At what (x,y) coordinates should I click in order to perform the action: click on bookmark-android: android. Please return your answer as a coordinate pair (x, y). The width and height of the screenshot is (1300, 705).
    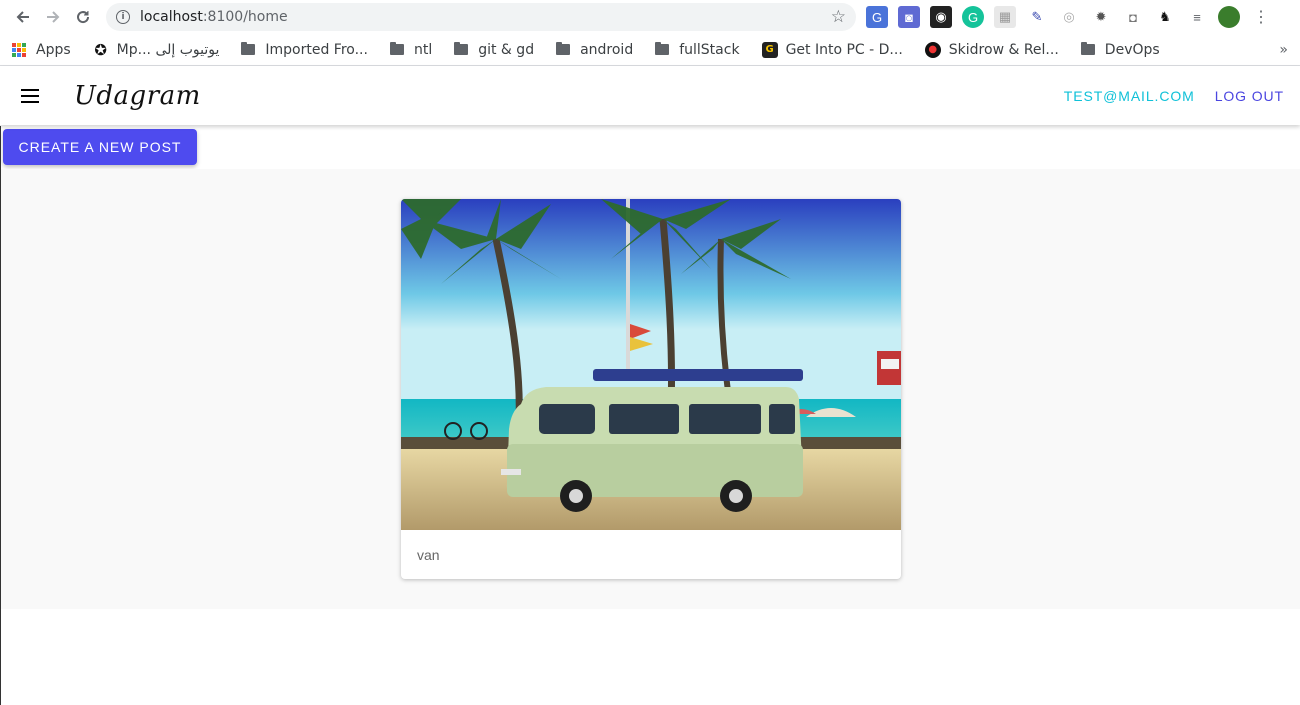
    Looking at the image, I should click on (594, 50).